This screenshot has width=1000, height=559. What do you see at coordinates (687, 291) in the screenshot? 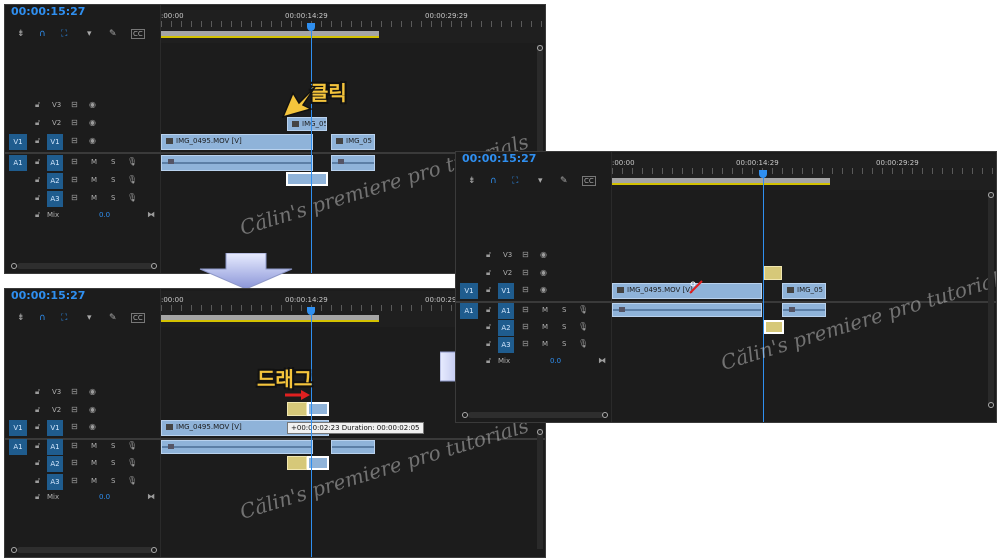
I see `clip-v1-main: IMG_0495.MOV [V]` at bounding box center [687, 291].